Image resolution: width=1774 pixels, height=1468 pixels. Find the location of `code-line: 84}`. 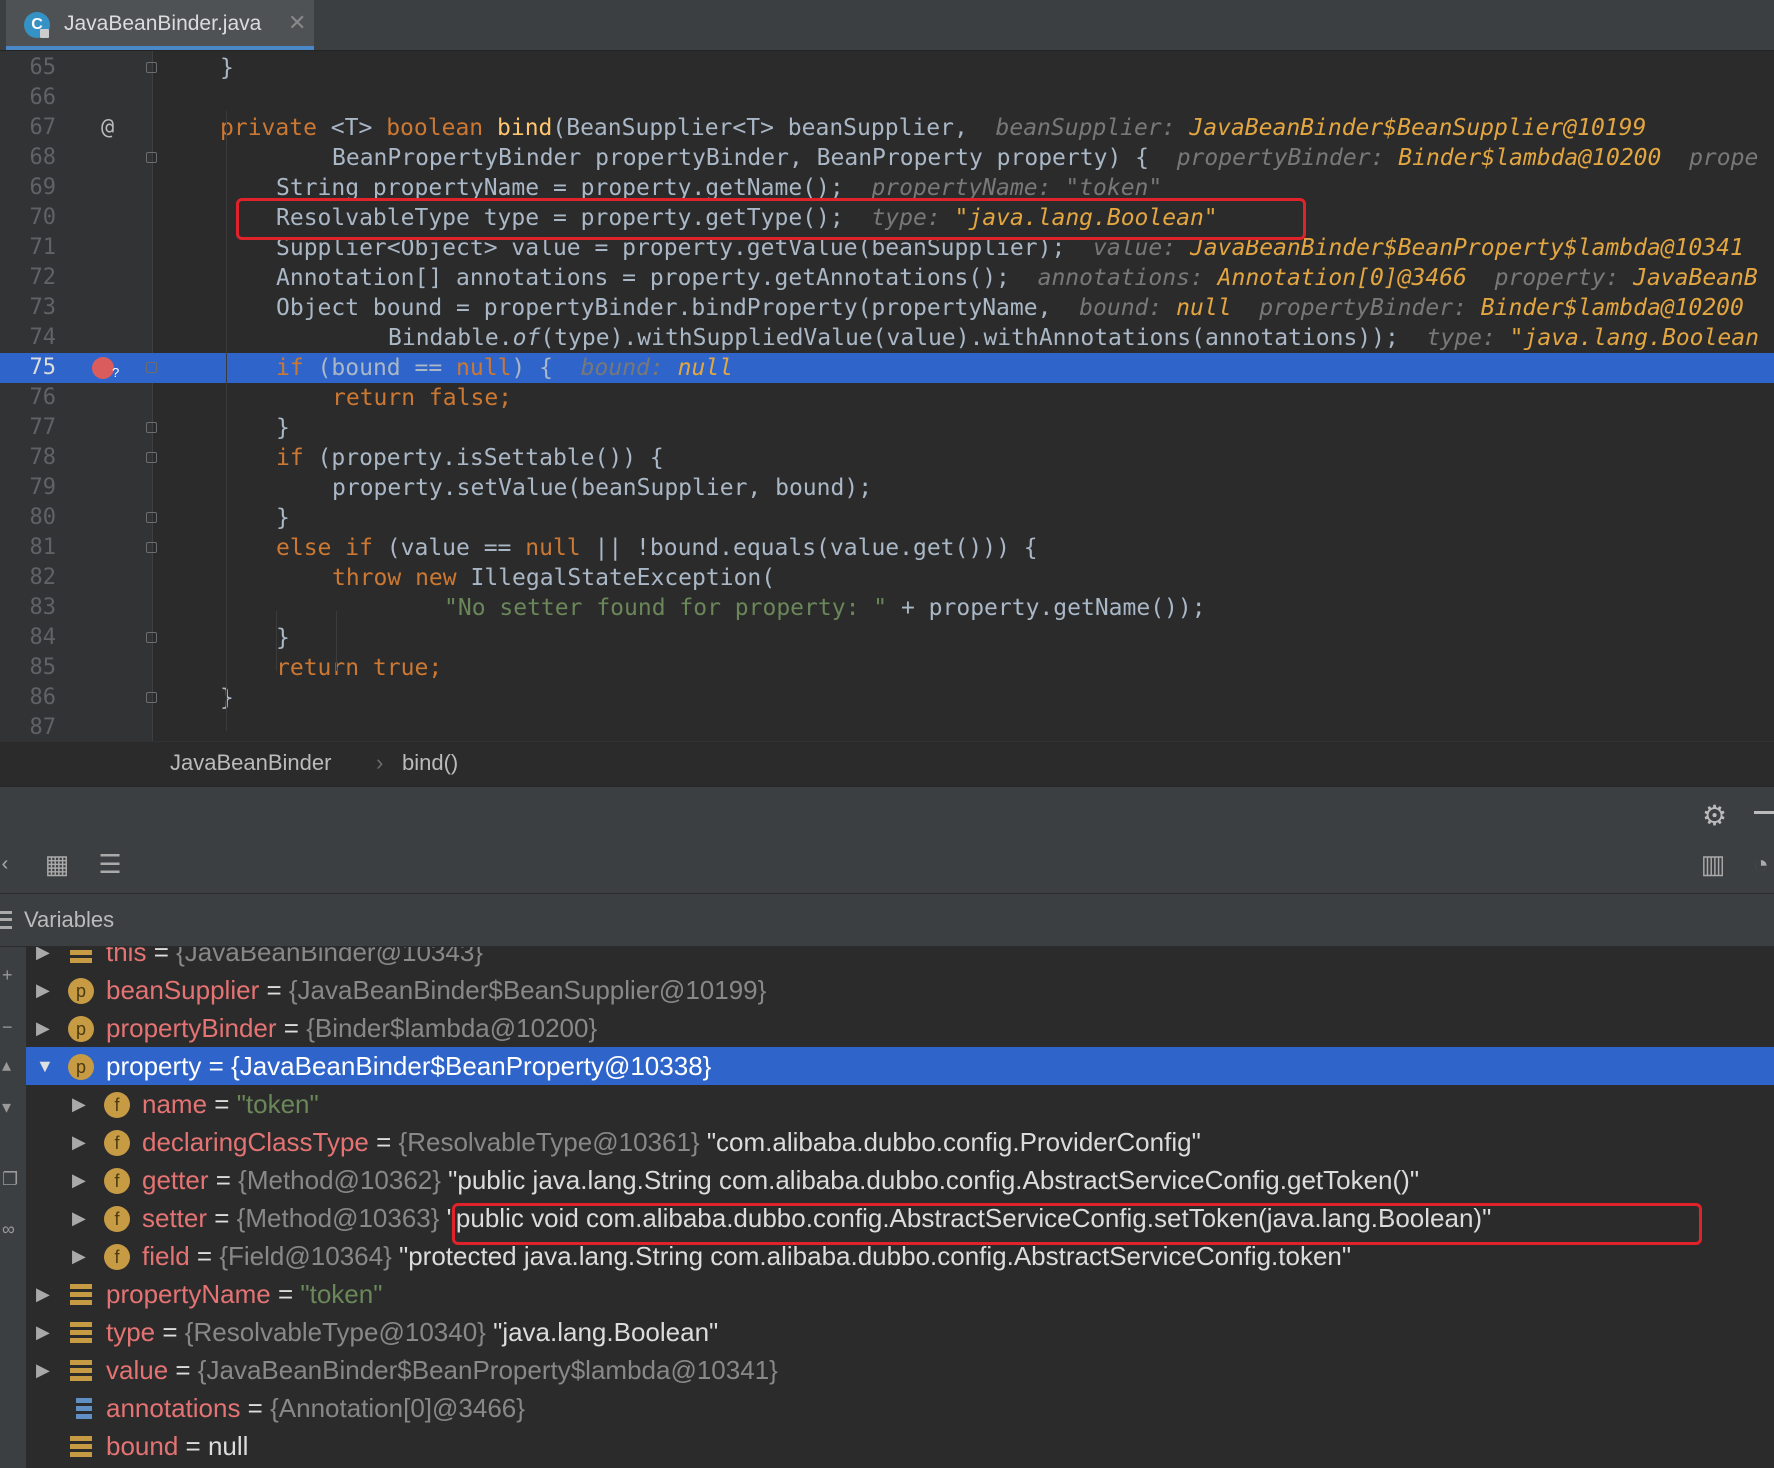

code-line: 84} is located at coordinates (887, 638).